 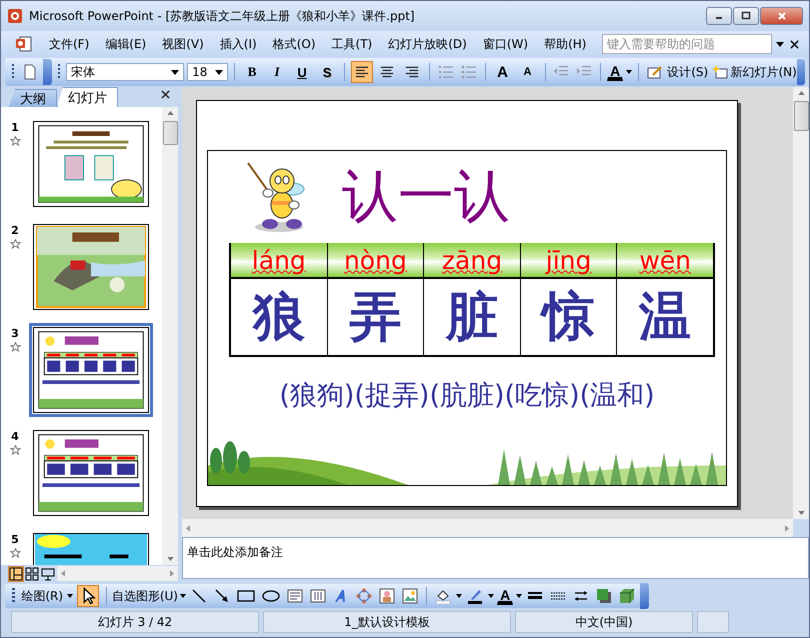 I want to click on vertical-text-box-icon, so click(x=318, y=596).